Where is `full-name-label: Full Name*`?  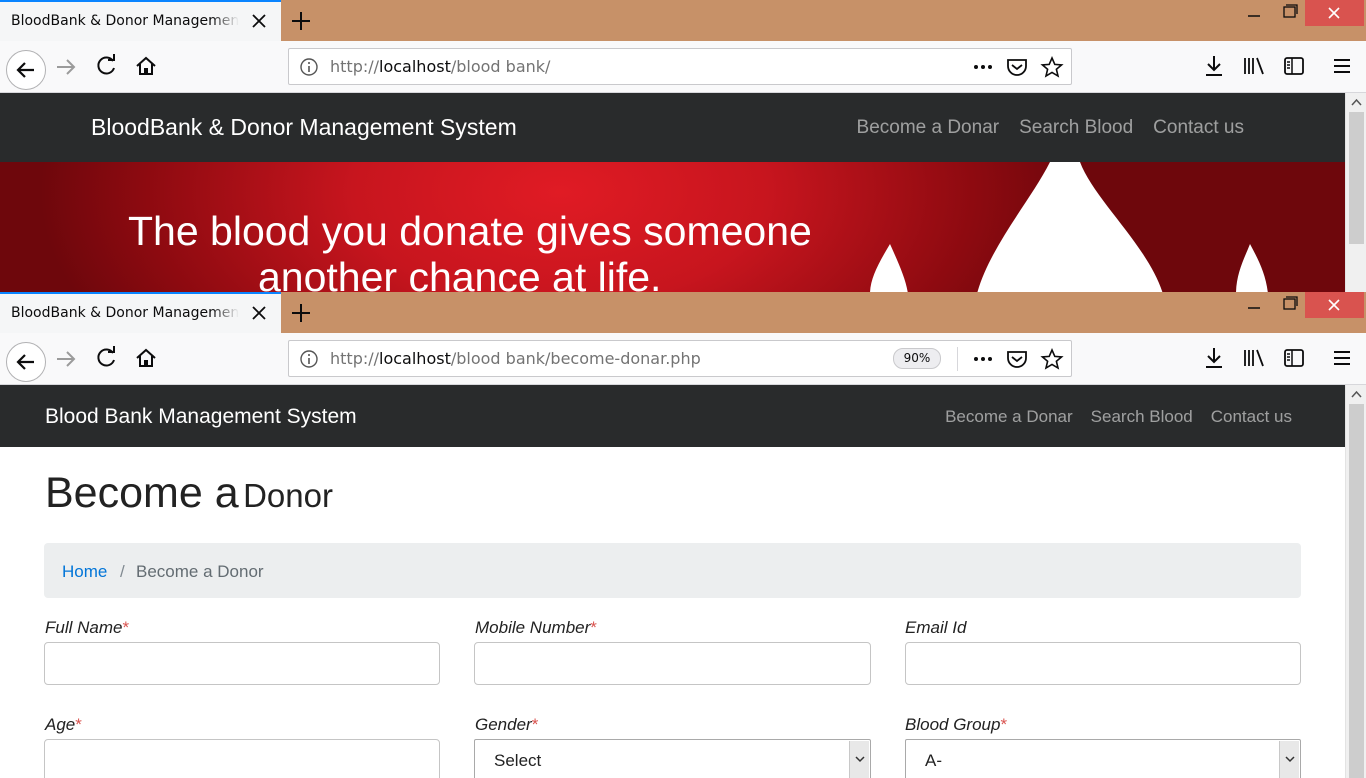 full-name-label: Full Name* is located at coordinates (87, 627).